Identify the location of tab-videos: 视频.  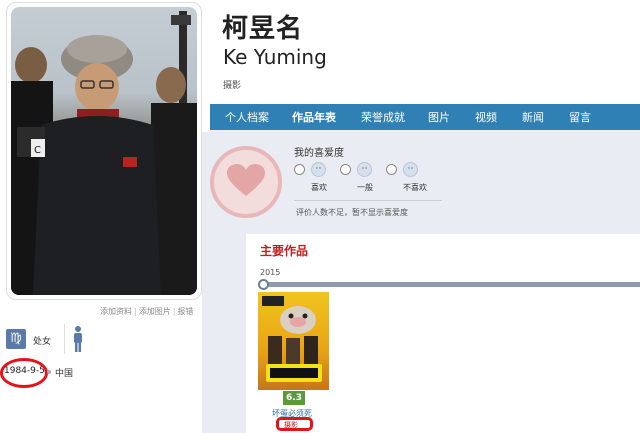
(486, 118).